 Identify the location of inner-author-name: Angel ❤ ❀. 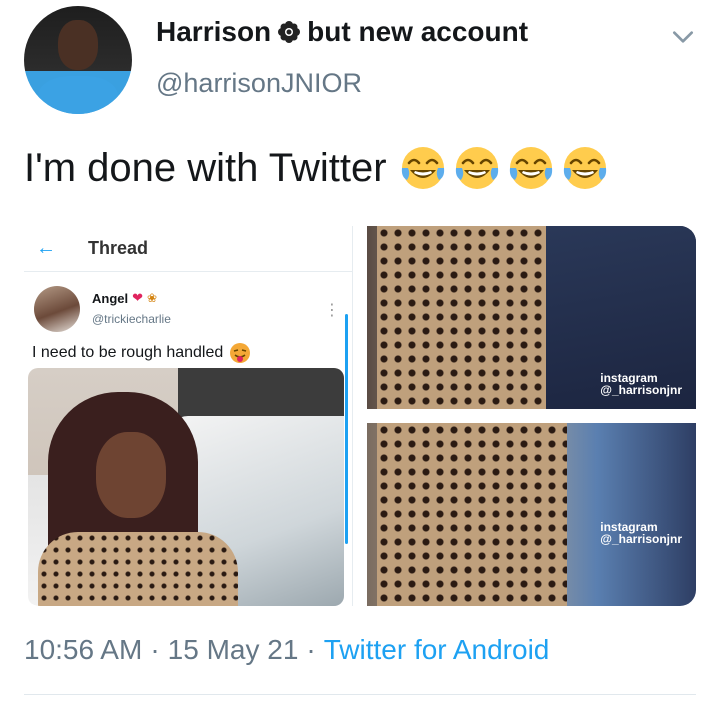
(124, 298).